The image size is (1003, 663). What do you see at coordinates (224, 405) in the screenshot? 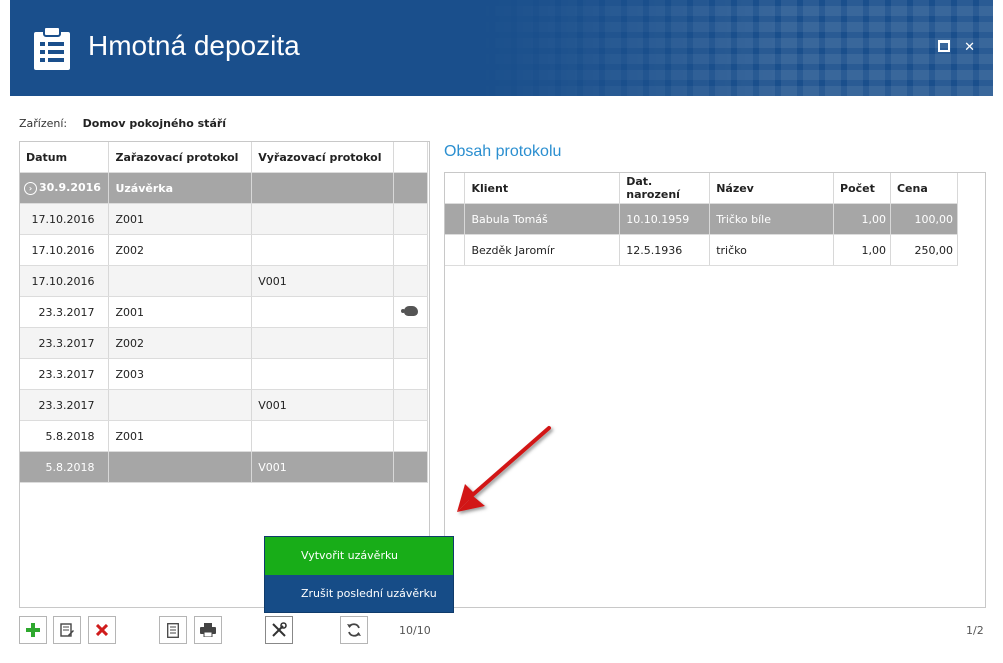
I see `table-row: 23.3.2017 V001` at bounding box center [224, 405].